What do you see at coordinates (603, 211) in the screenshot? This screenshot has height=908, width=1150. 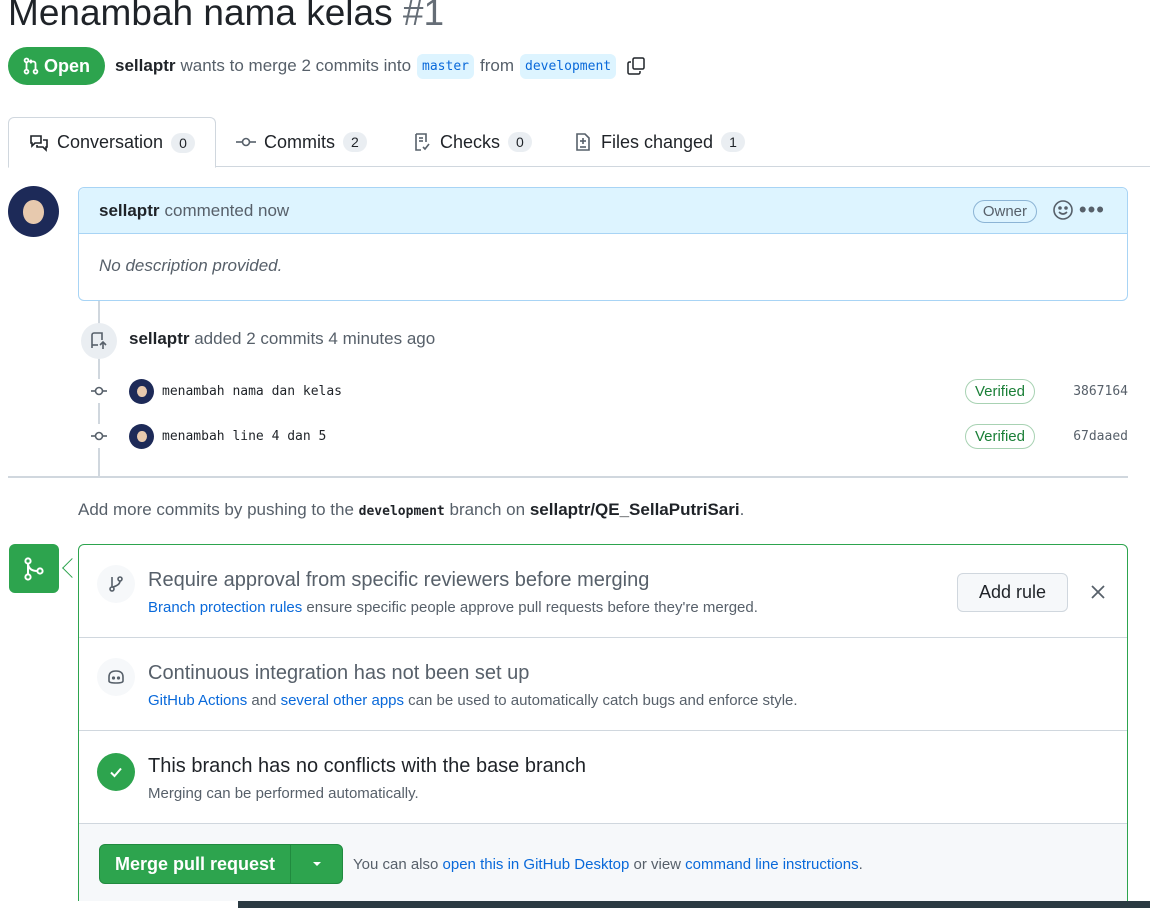 I see `comment-header: sellaptr commented now` at bounding box center [603, 211].